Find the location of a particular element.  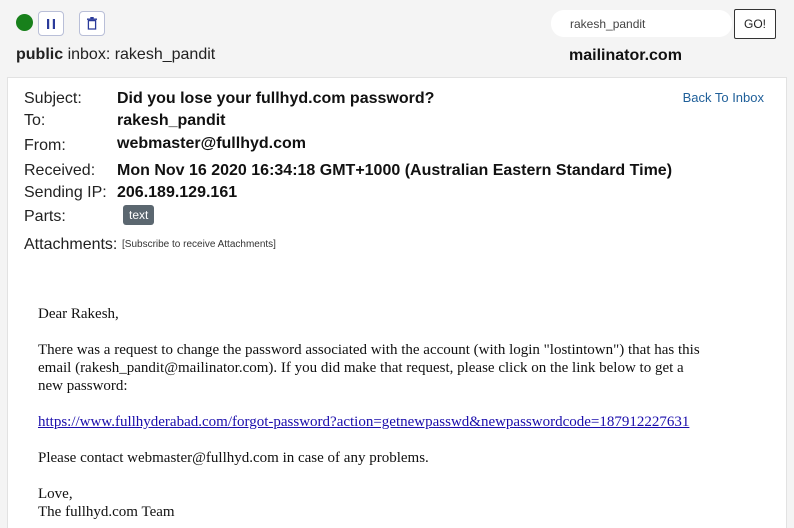

to-value: rakesh_pandit is located at coordinates (171, 120).